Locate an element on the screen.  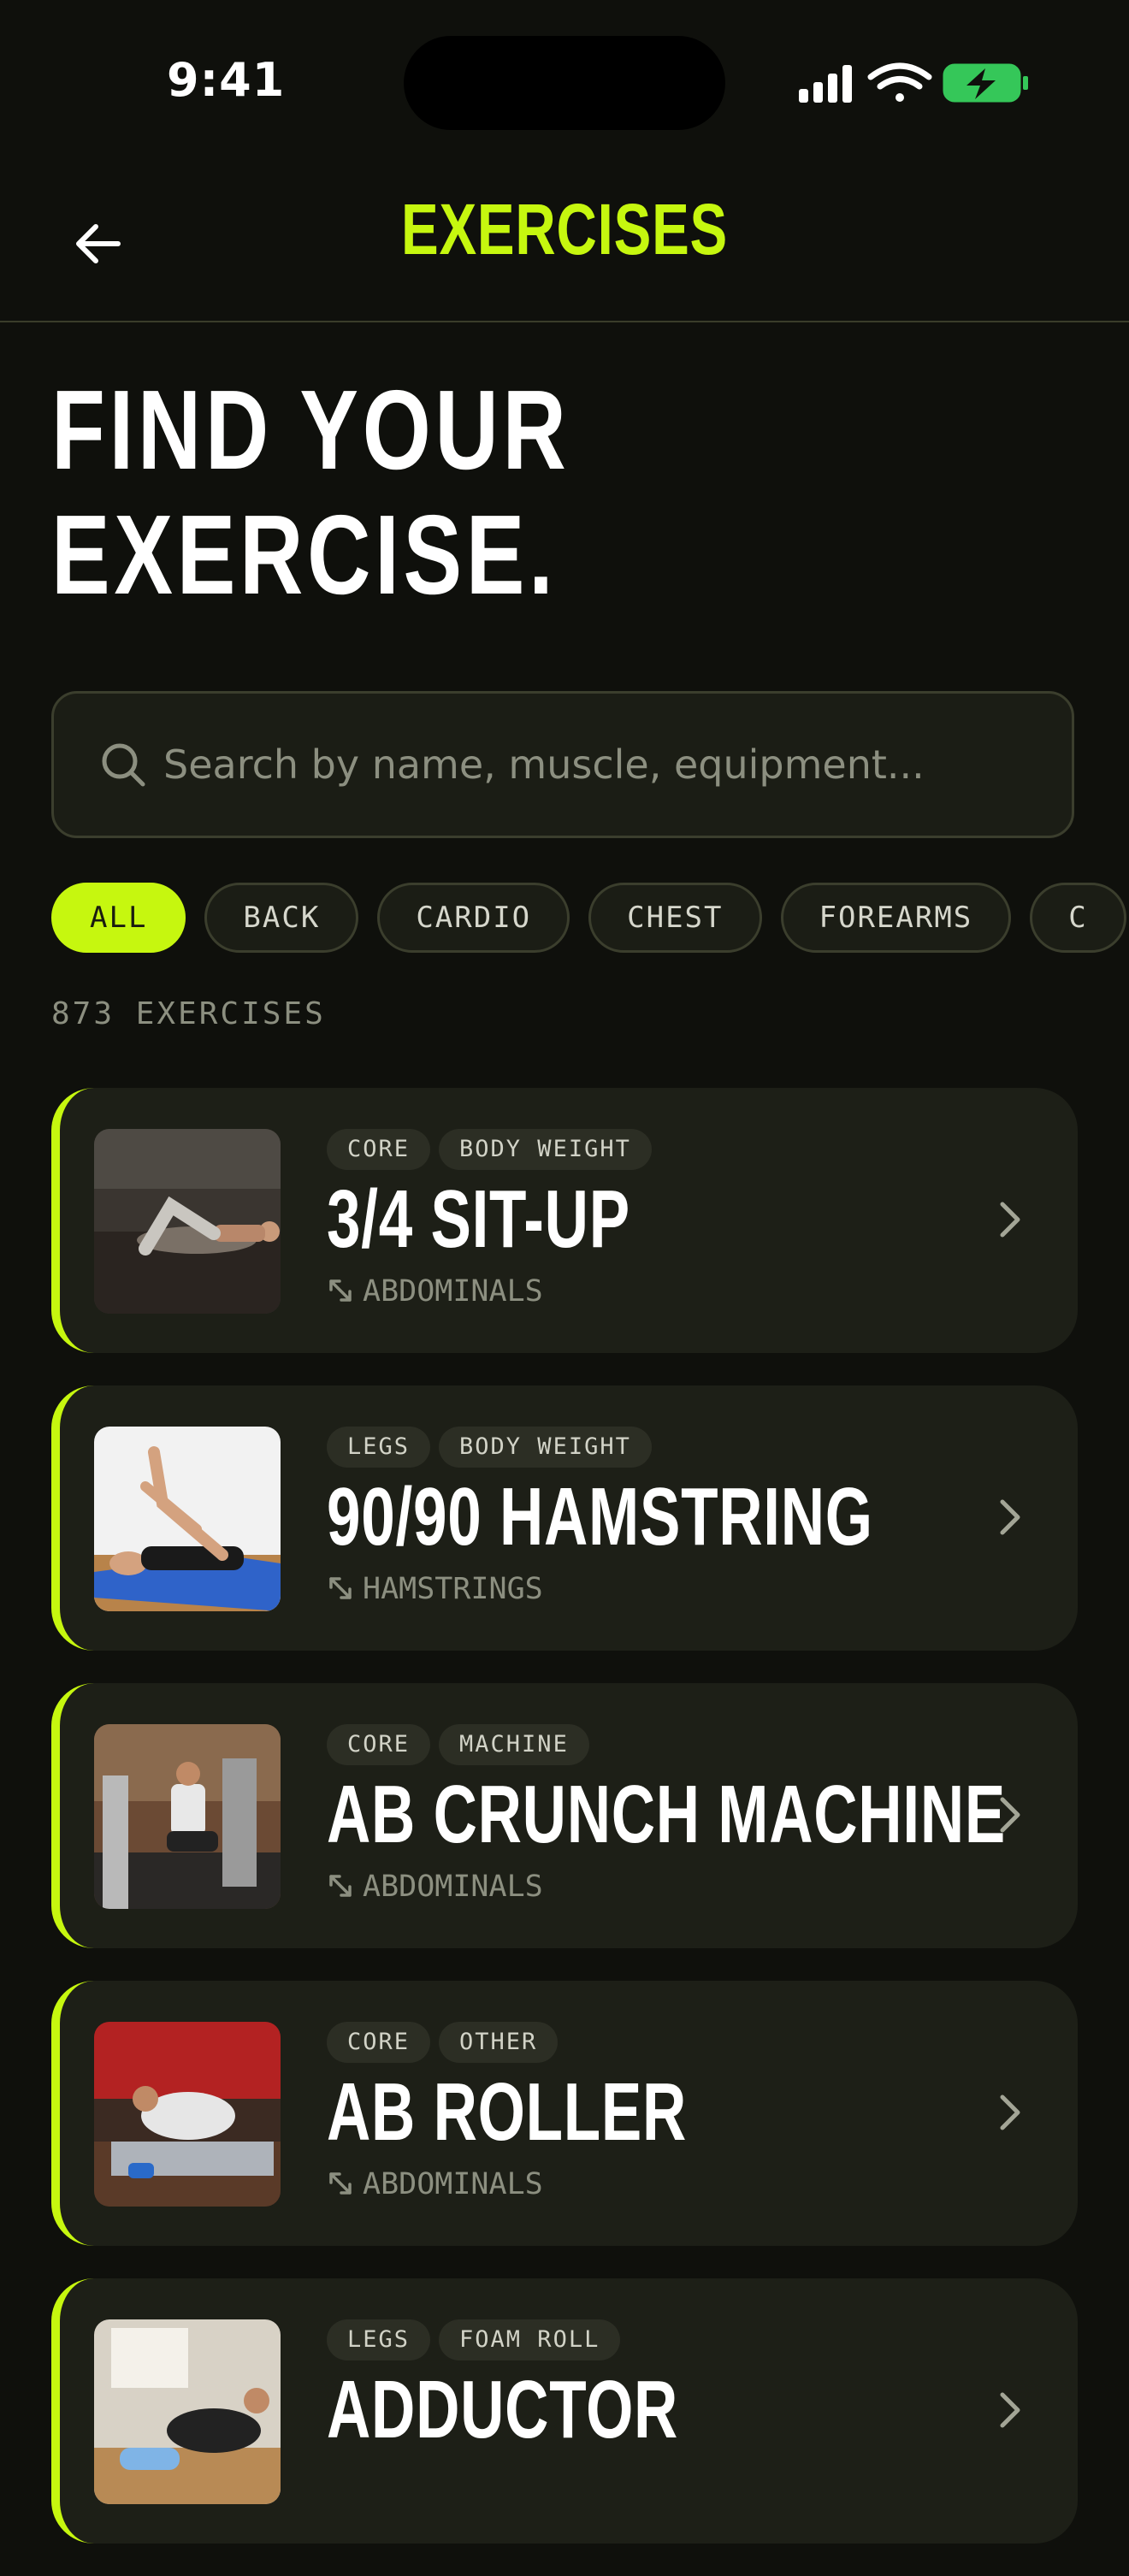
tag-equipment: FOAM ROLL is located at coordinates (530, 2339).